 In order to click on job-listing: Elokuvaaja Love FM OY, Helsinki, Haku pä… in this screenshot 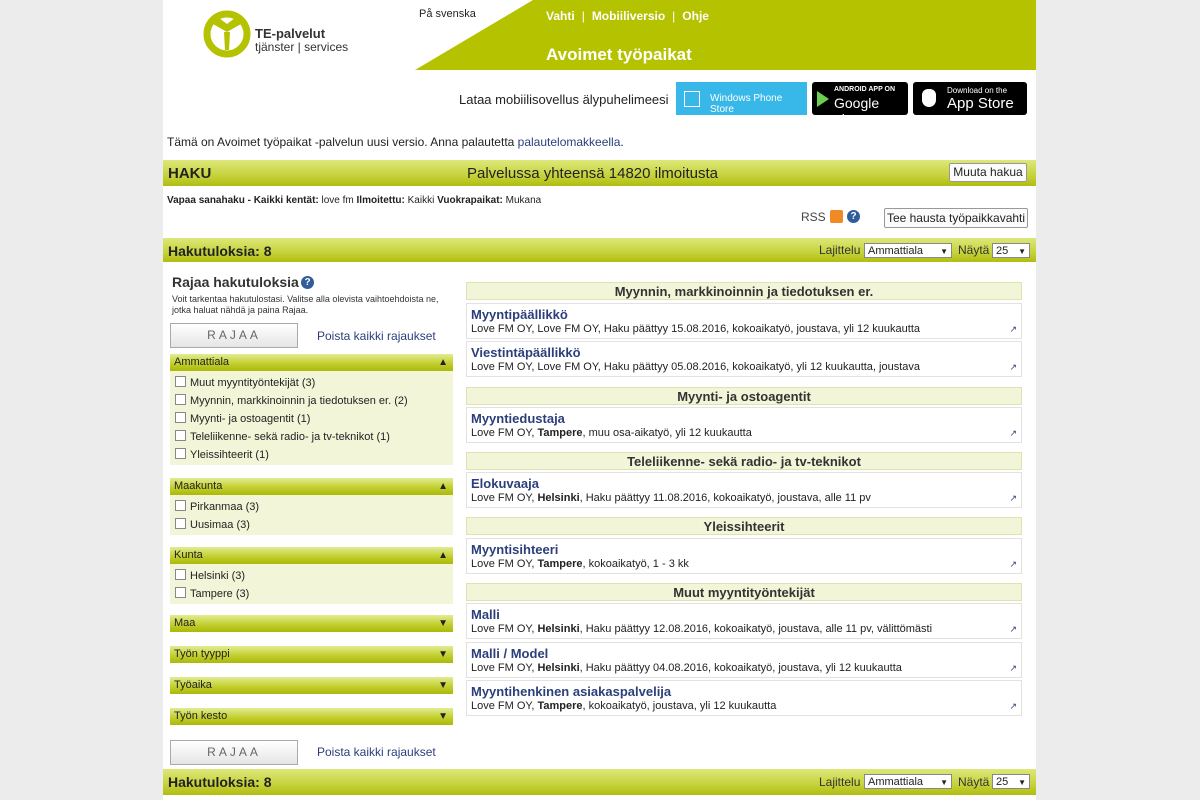, I will do `click(744, 490)`.